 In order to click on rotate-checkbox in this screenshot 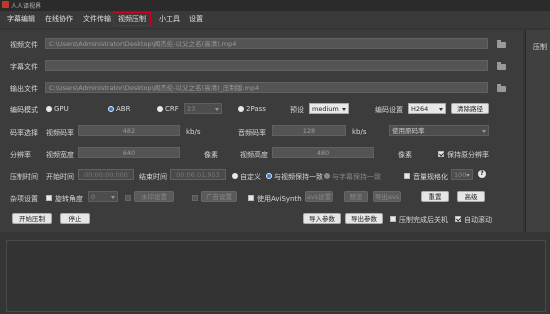, I will do `click(49, 198)`.